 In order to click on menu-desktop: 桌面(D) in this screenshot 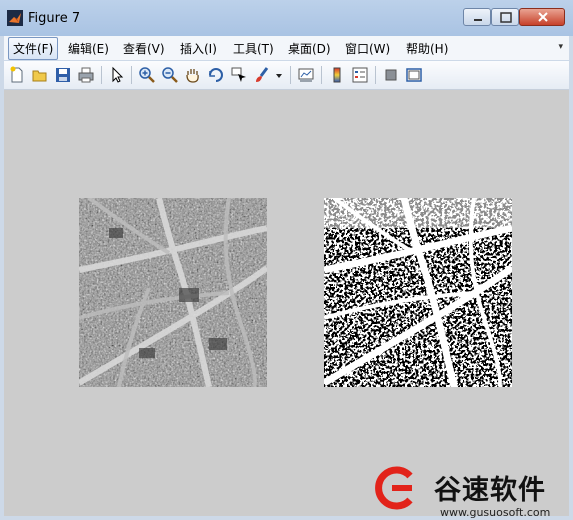, I will do `click(309, 48)`.